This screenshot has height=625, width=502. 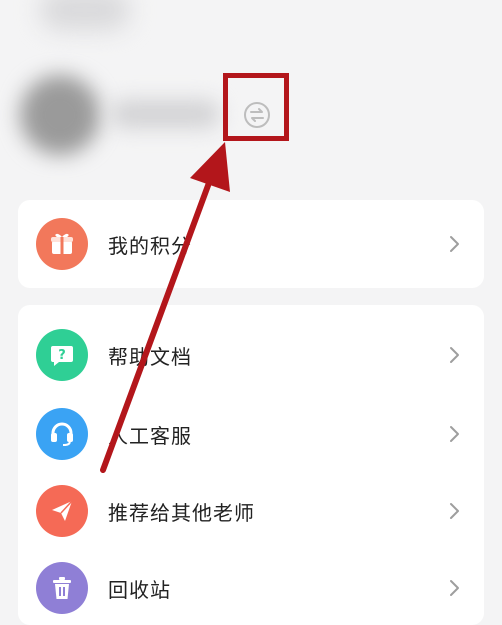 I want to click on headset-icon, so click(x=62, y=434).